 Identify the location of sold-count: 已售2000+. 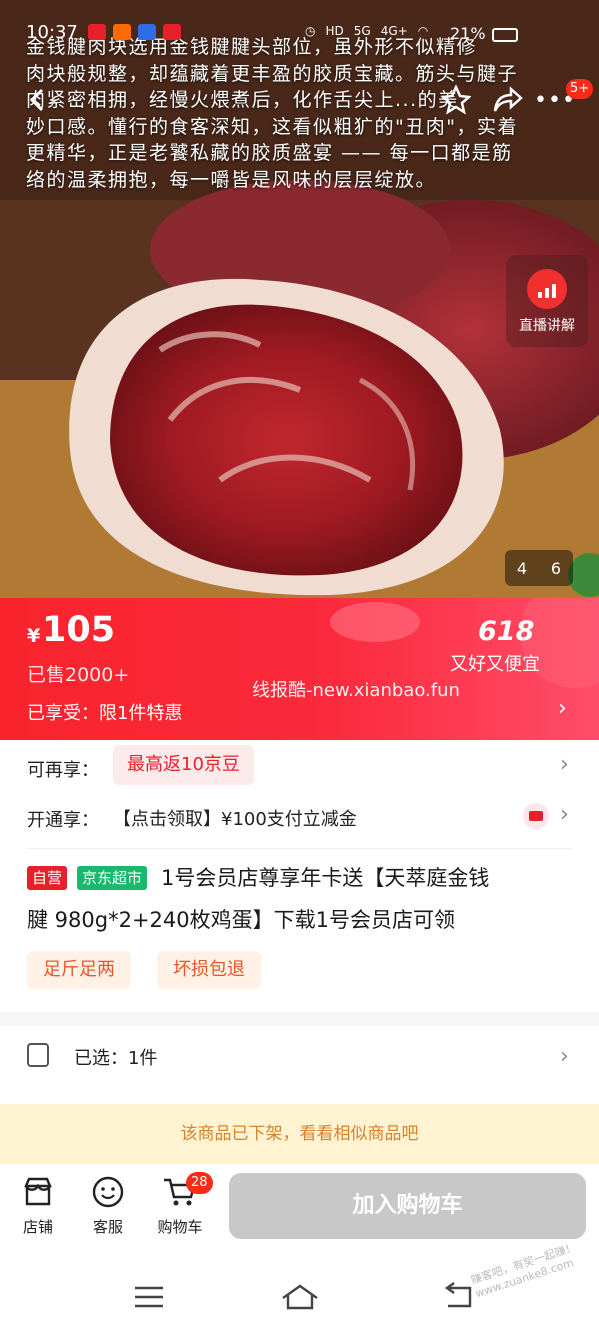
(78, 675).